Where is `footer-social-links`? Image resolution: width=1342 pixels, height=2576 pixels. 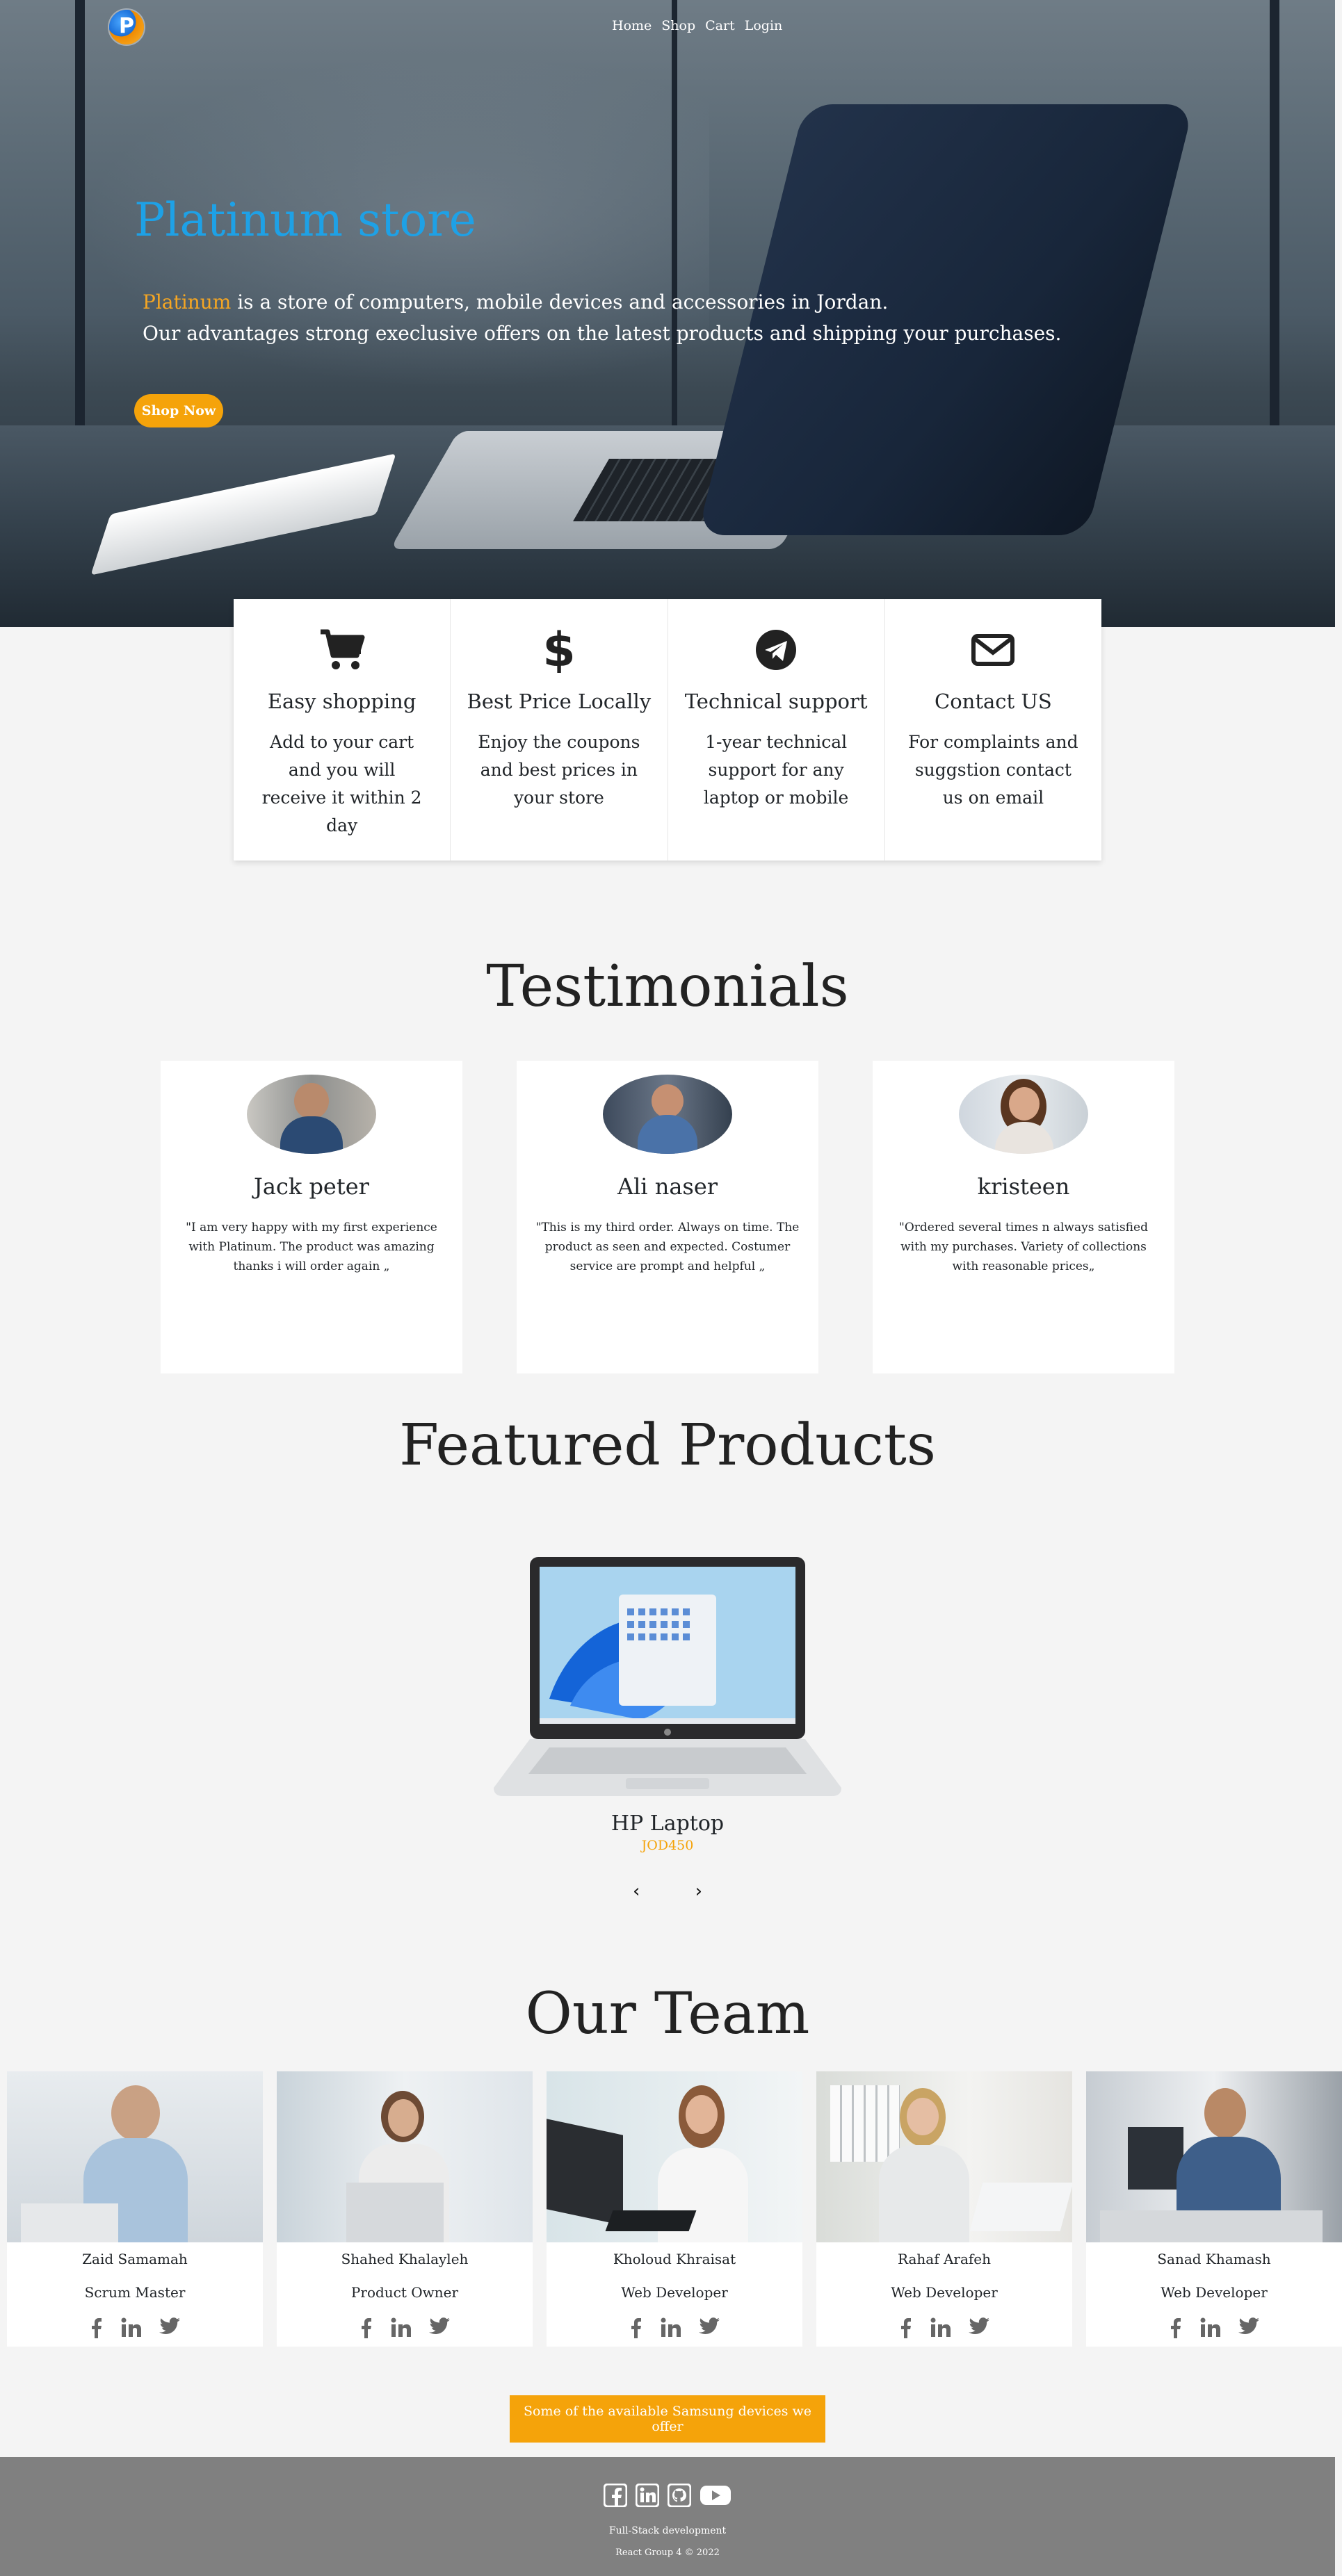 footer-social-links is located at coordinates (667, 2496).